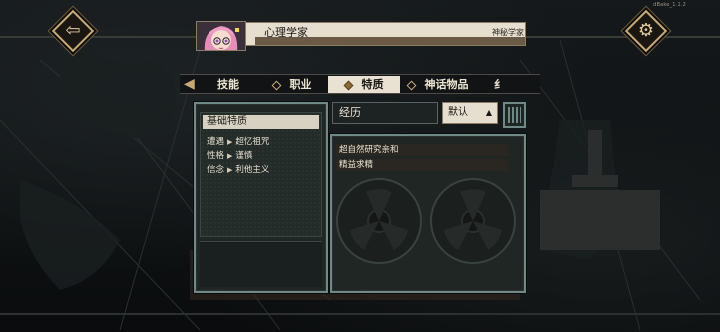  I want to click on avatar-portrait, so click(221, 36).